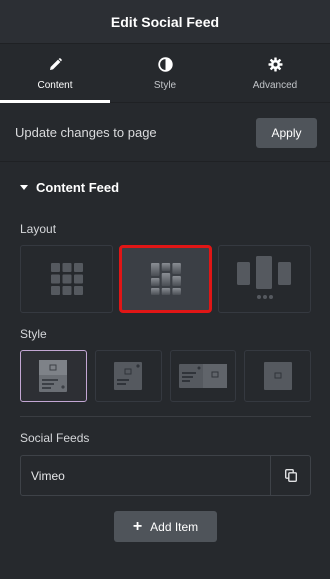 The image size is (330, 579). I want to click on repeater-item-label: Vimeo, so click(145, 475).